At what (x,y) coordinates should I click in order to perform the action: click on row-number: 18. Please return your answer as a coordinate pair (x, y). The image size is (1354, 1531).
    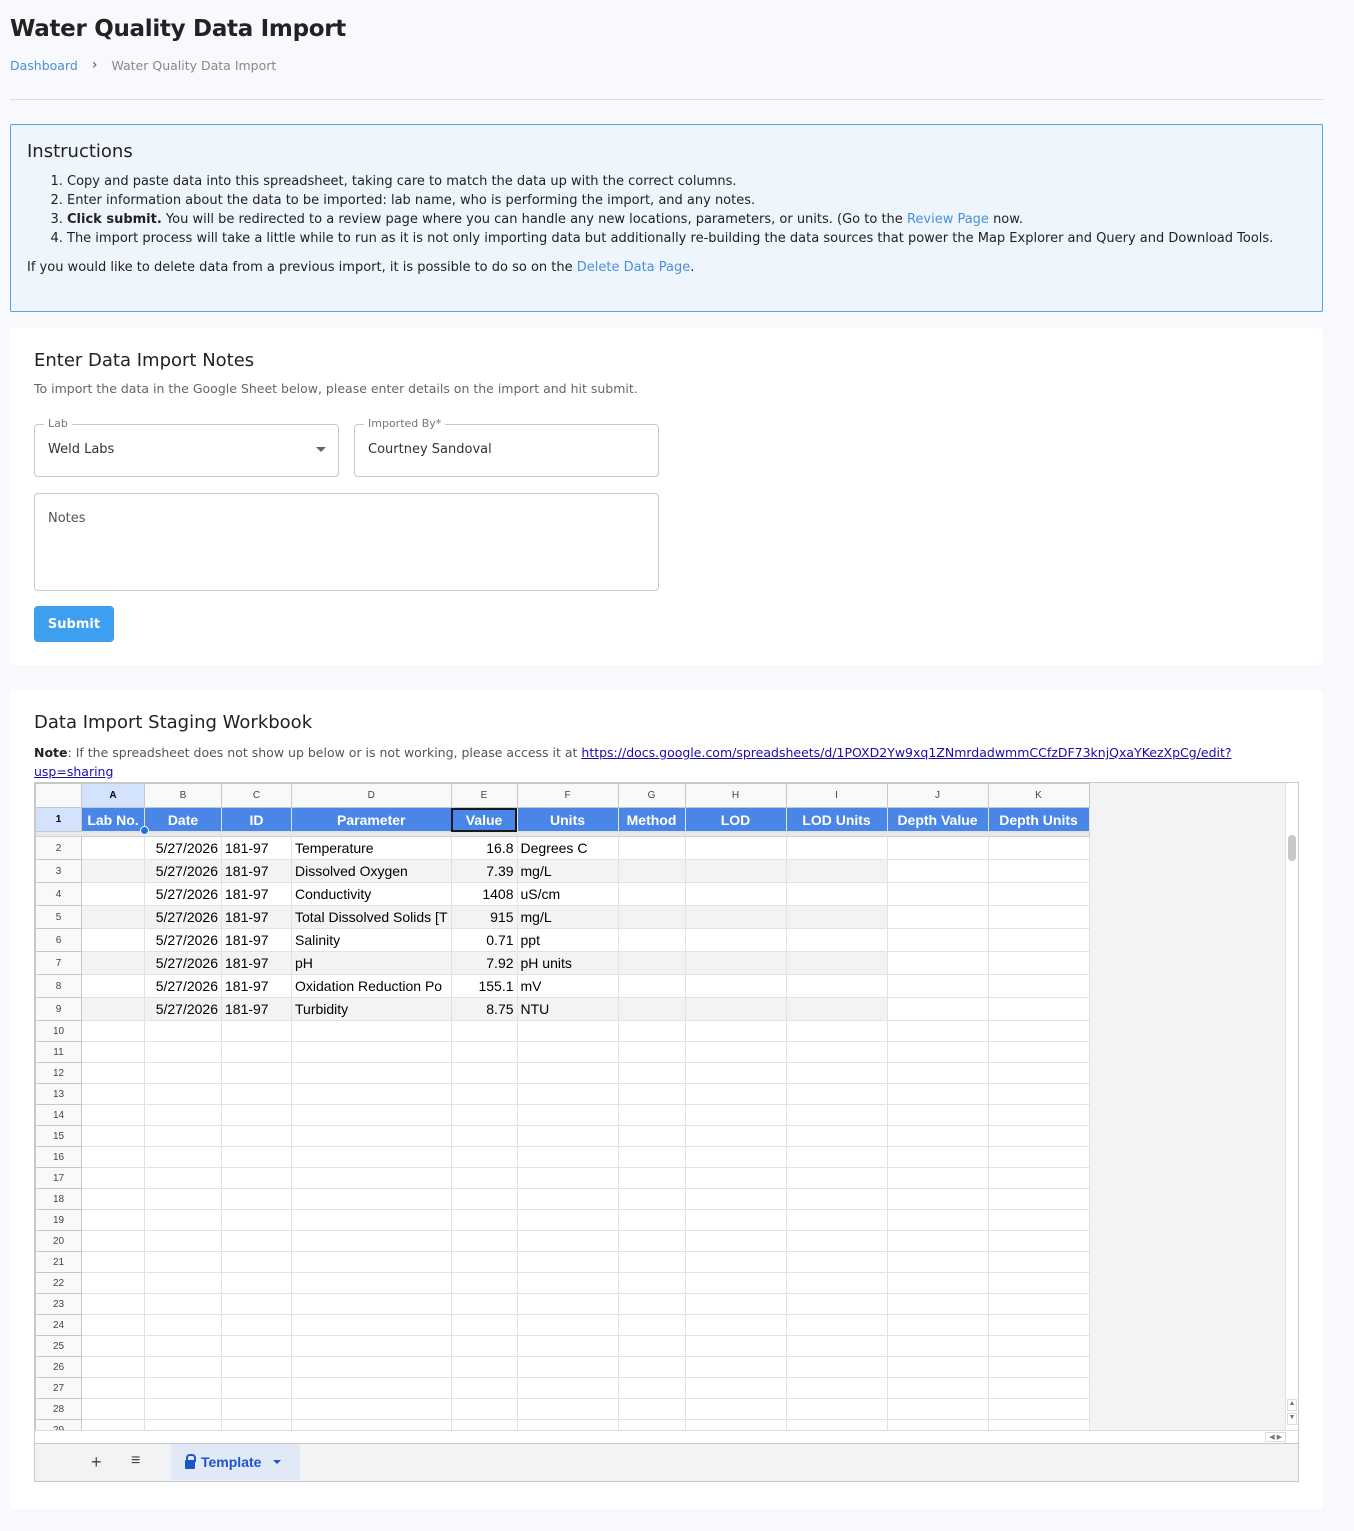
    Looking at the image, I should click on (58, 1199).